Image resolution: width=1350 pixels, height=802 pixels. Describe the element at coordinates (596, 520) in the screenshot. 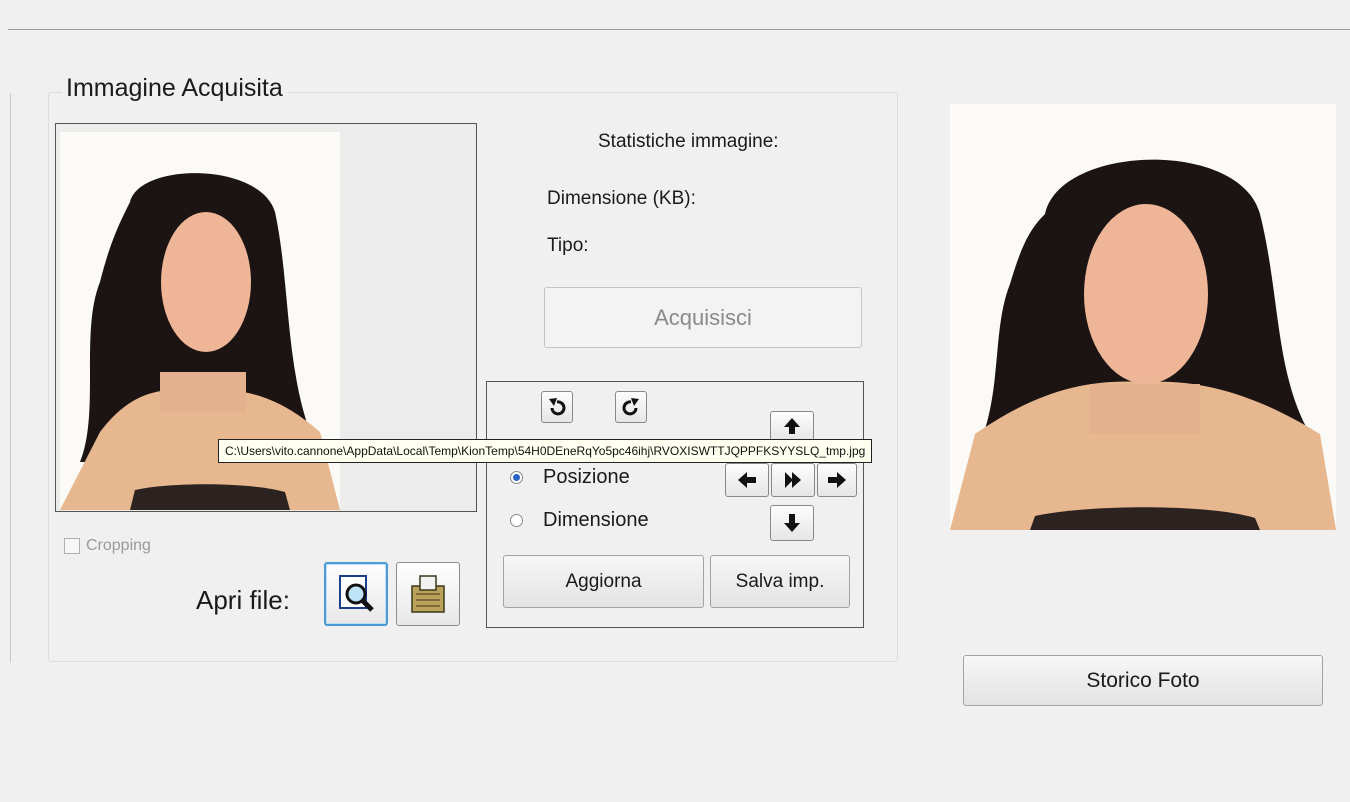

I see `size-radio-label: Dimensione` at that location.